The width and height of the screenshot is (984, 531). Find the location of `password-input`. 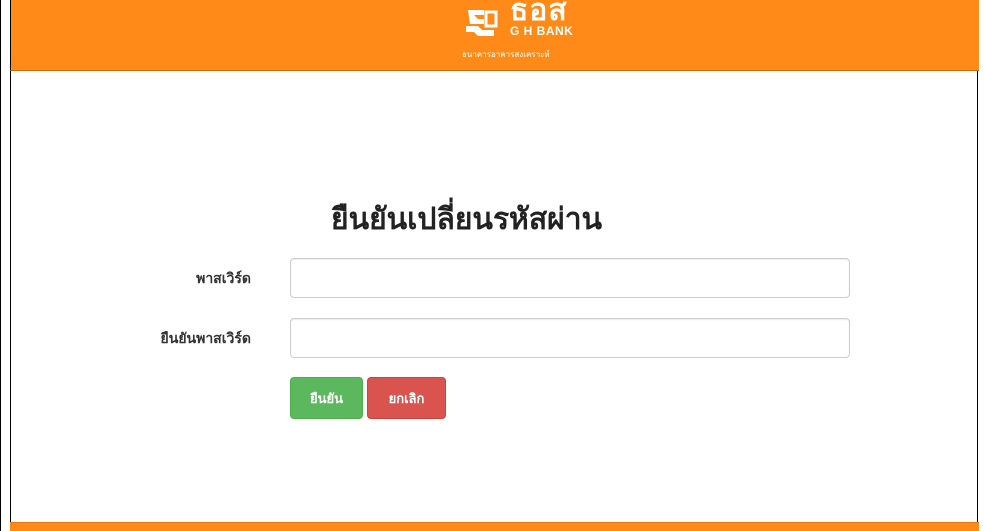

password-input is located at coordinates (570, 278).